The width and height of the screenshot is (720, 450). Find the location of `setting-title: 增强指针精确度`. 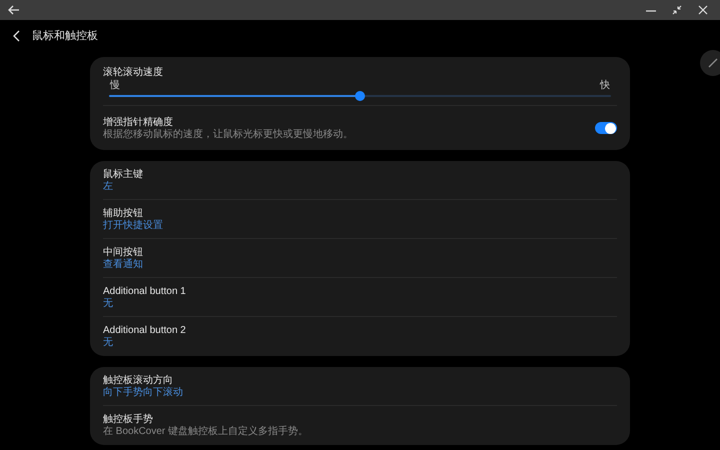

setting-title: 增强指针精确度 is located at coordinates (138, 122).